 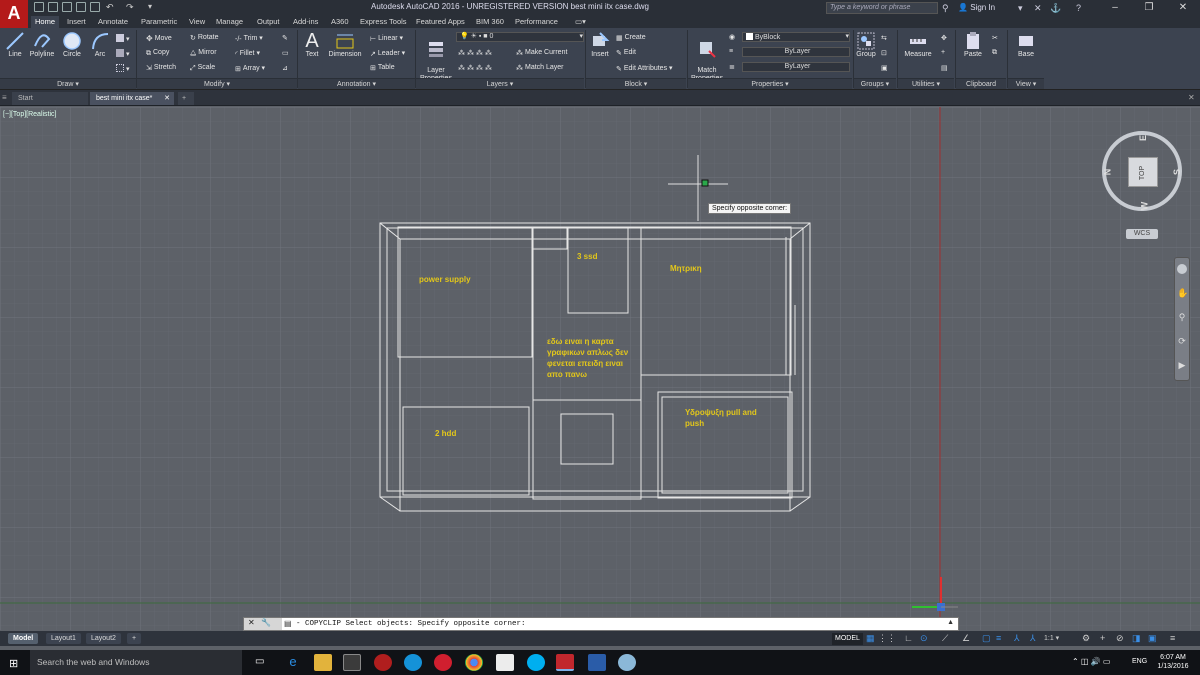 I want to click on tab-bim360: BIM 360, so click(x=490, y=22).